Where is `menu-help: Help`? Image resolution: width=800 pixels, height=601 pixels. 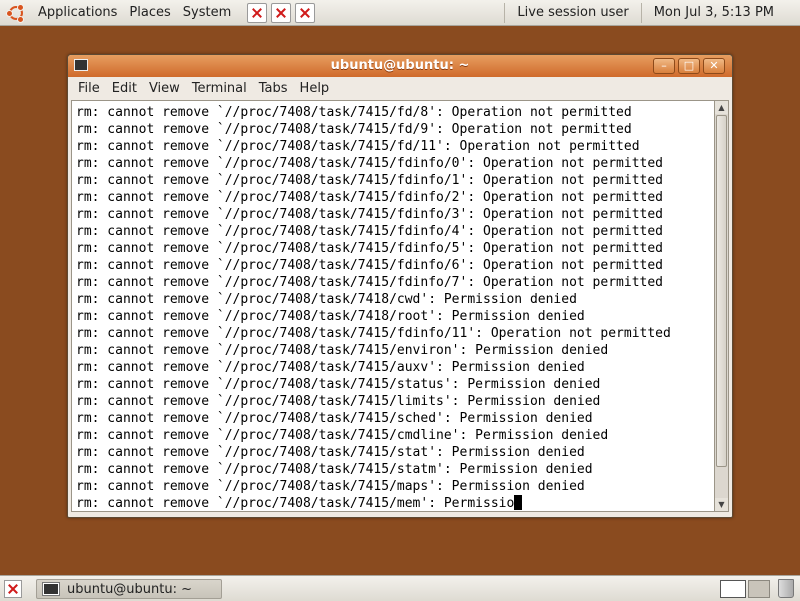
menu-help: Help is located at coordinates (315, 88).